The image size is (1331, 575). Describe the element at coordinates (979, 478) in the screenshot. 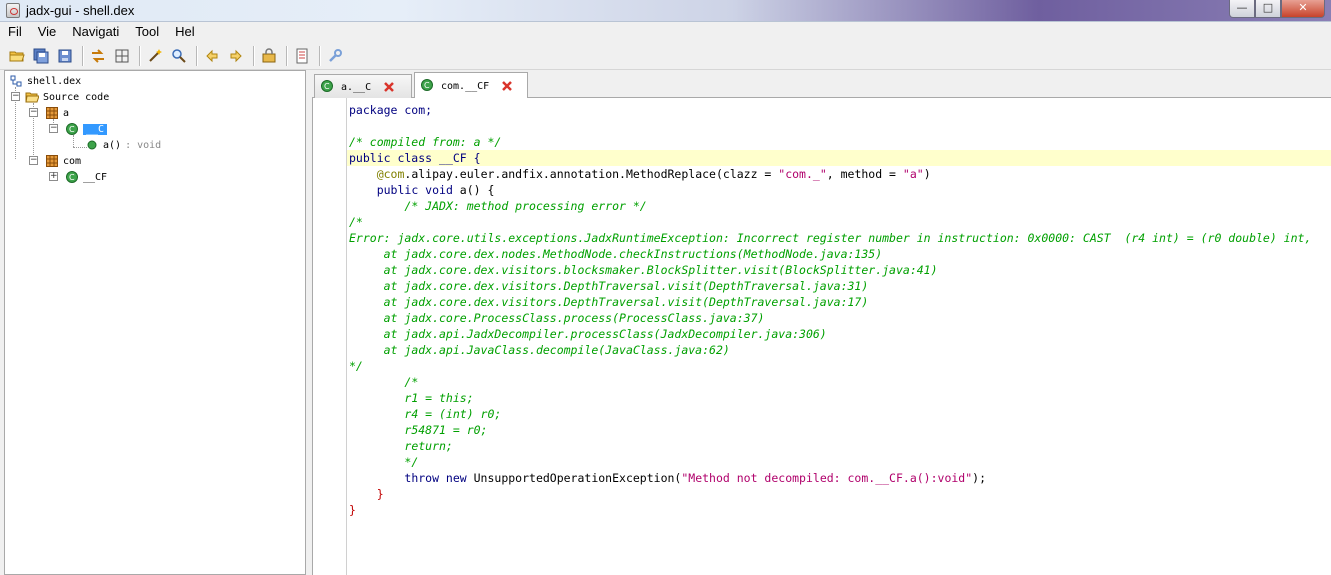

I see `code-text: );` at that location.